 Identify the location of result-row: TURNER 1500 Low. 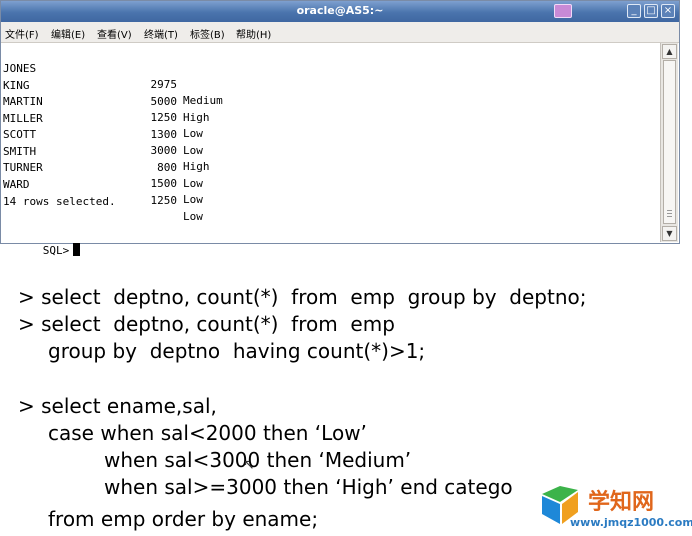
(103, 175).